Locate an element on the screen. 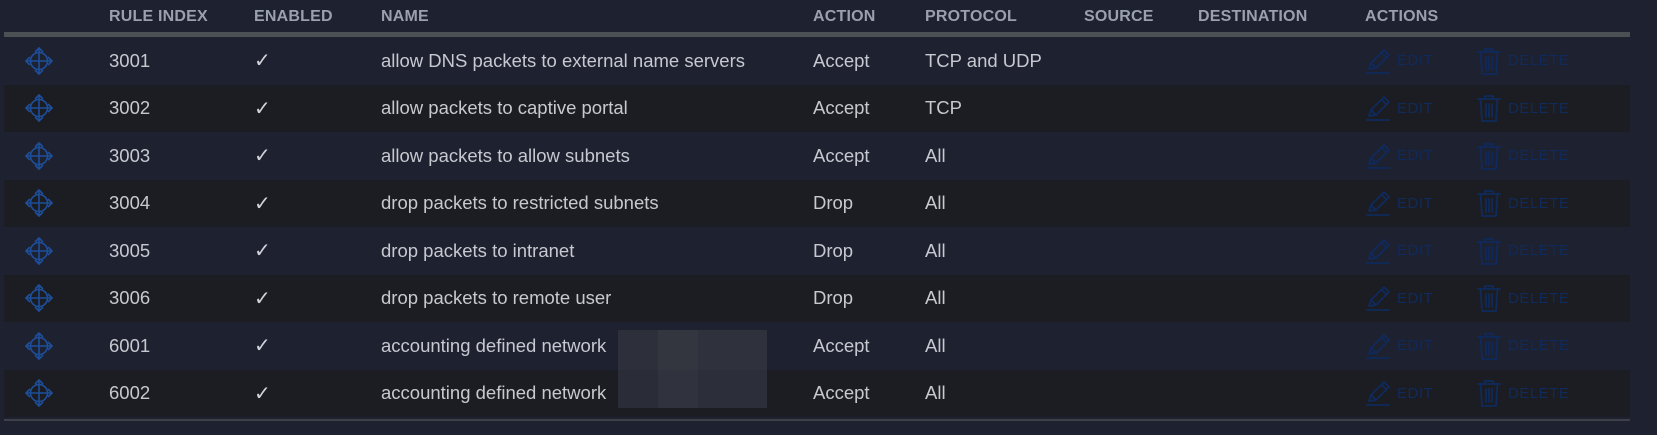 The height and width of the screenshot is (435, 1657). rule-name-cell: drop packets to intranet is located at coordinates (478, 250).